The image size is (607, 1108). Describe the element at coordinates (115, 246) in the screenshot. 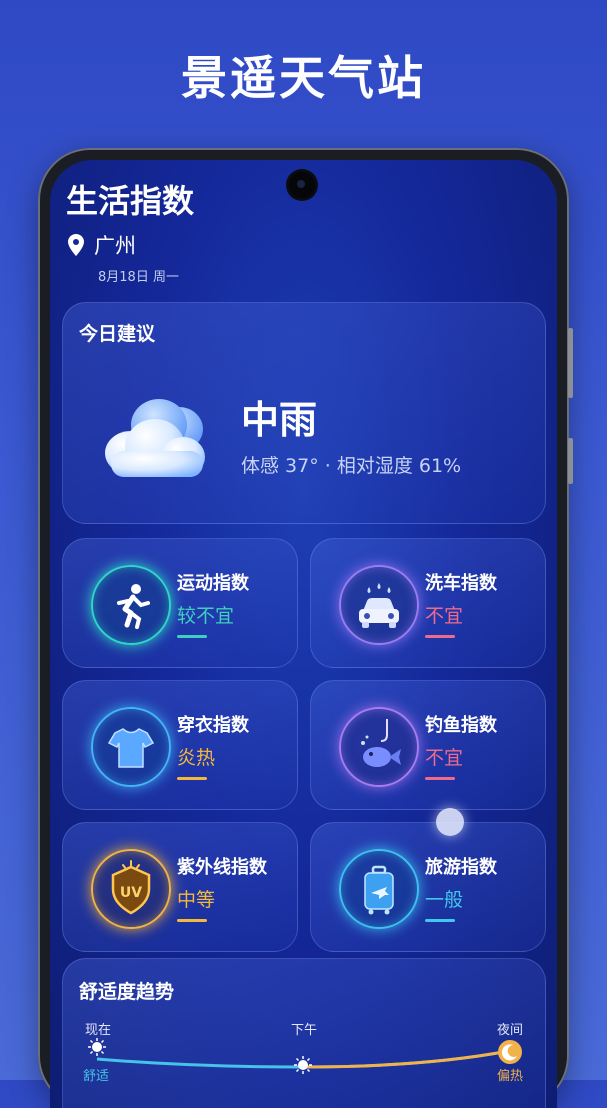

I see `city-name: 广州` at that location.